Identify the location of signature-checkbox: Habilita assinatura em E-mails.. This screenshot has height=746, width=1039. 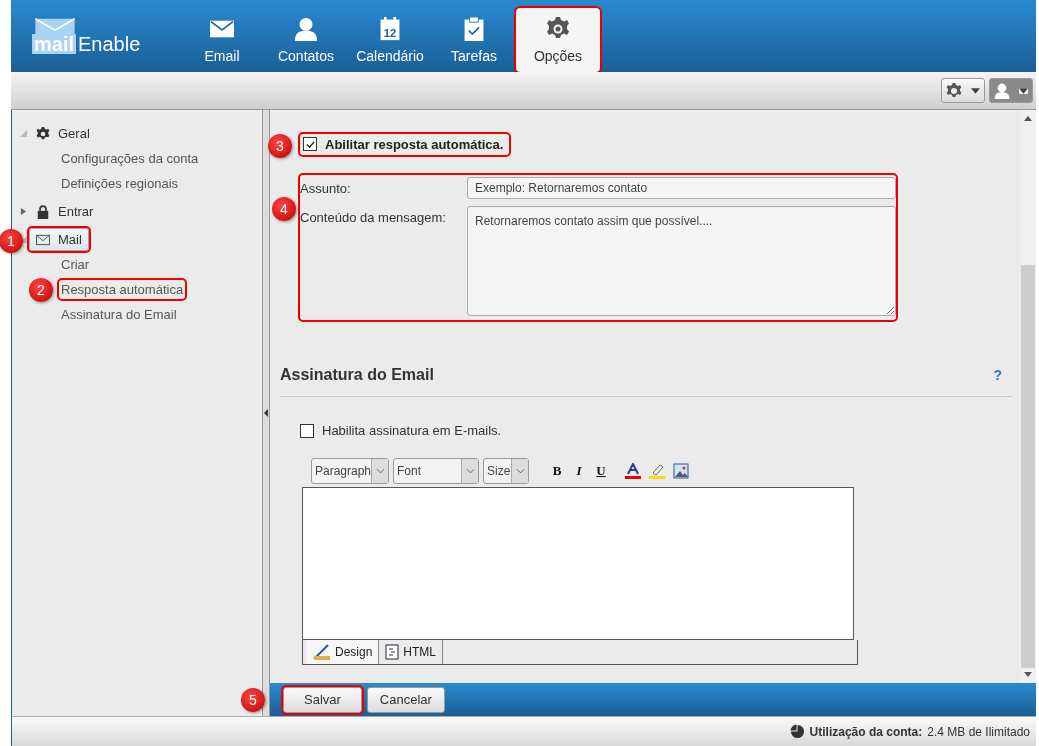
(401, 430).